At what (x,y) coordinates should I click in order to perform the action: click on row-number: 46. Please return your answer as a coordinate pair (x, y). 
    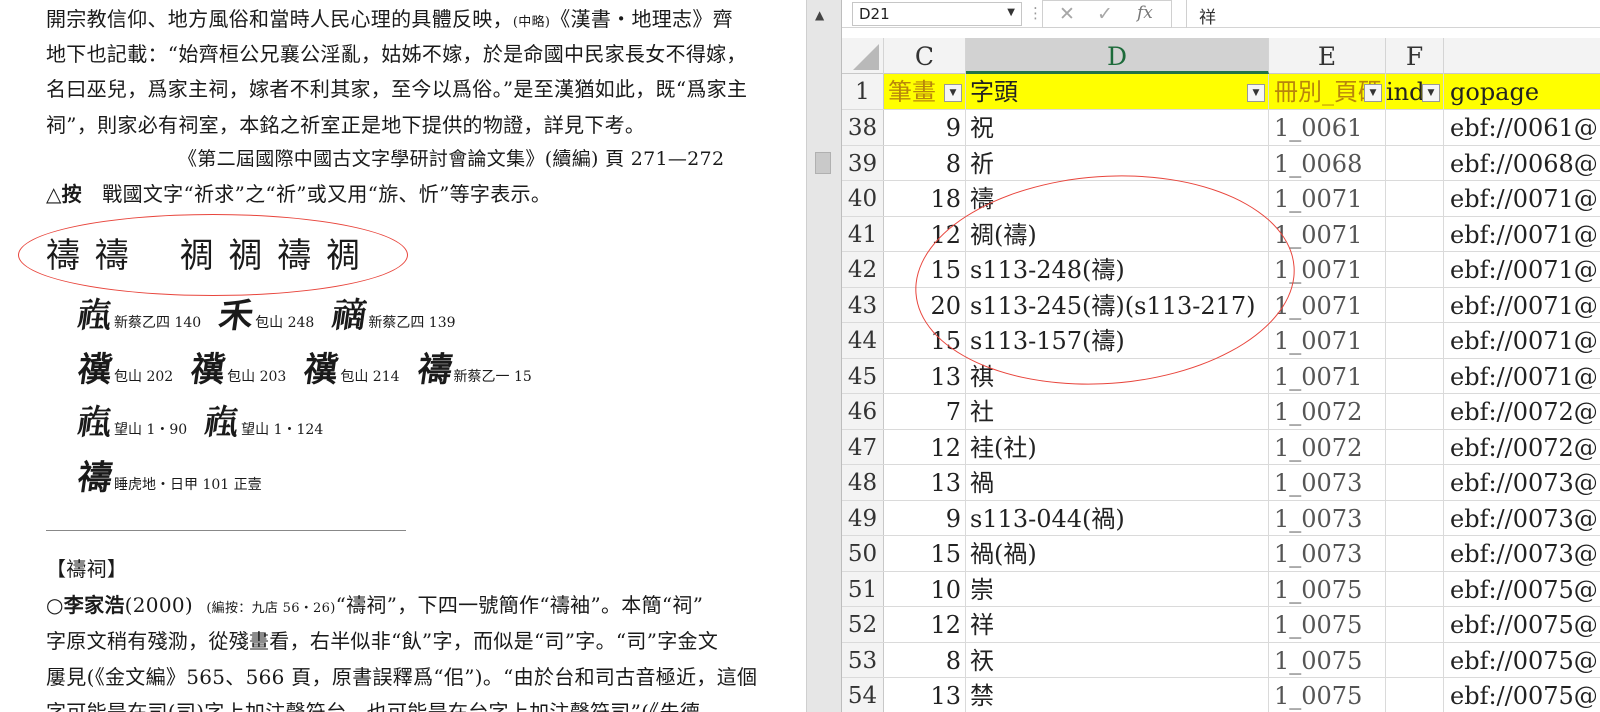
    Looking at the image, I should click on (863, 411).